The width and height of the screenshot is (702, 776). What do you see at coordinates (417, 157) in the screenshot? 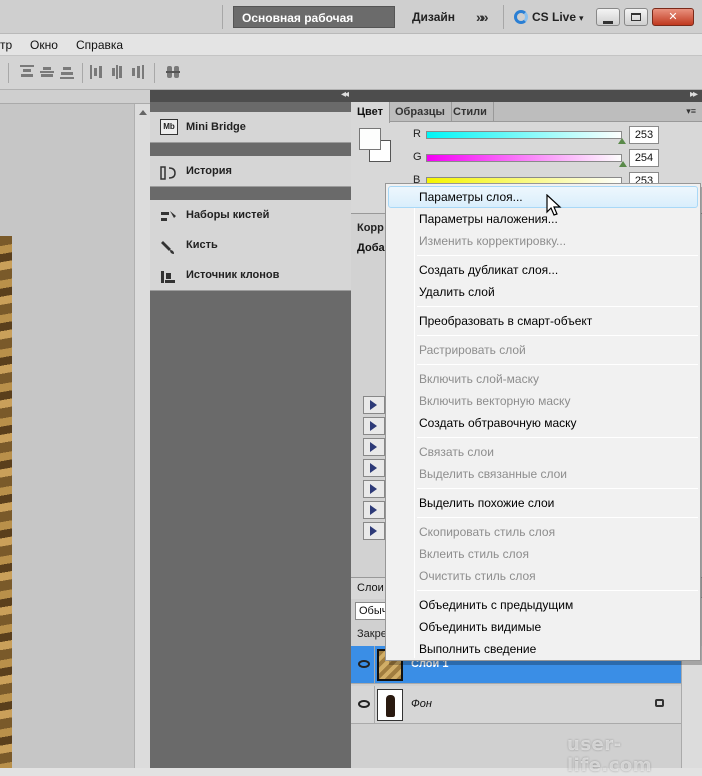
I see `channel-g-label: G` at bounding box center [417, 157].